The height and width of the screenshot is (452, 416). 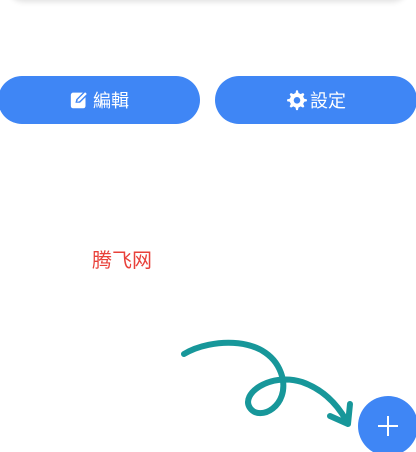 I want to click on gear-icon, so click(x=297, y=100).